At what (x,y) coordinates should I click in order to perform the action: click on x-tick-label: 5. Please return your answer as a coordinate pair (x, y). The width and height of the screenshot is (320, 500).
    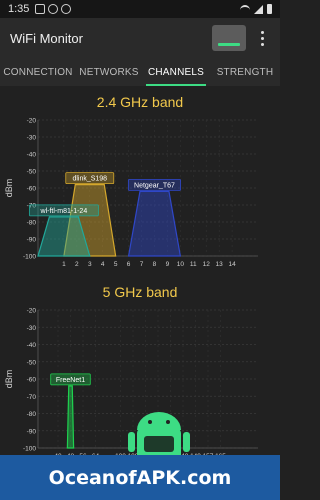
    Looking at the image, I should click on (116, 263).